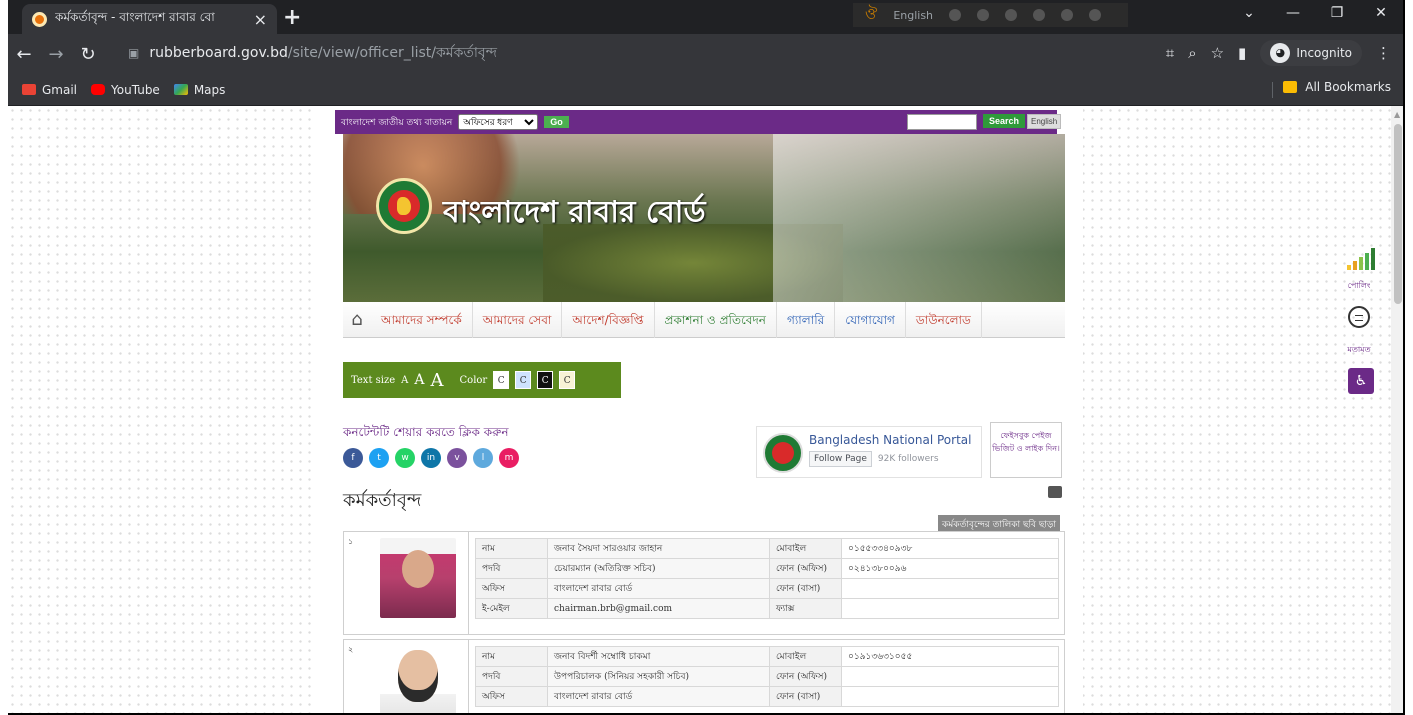 The height and width of the screenshot is (715, 1413). I want to click on menu-item-about: আমাদের সম্পর্কে, so click(422, 319).